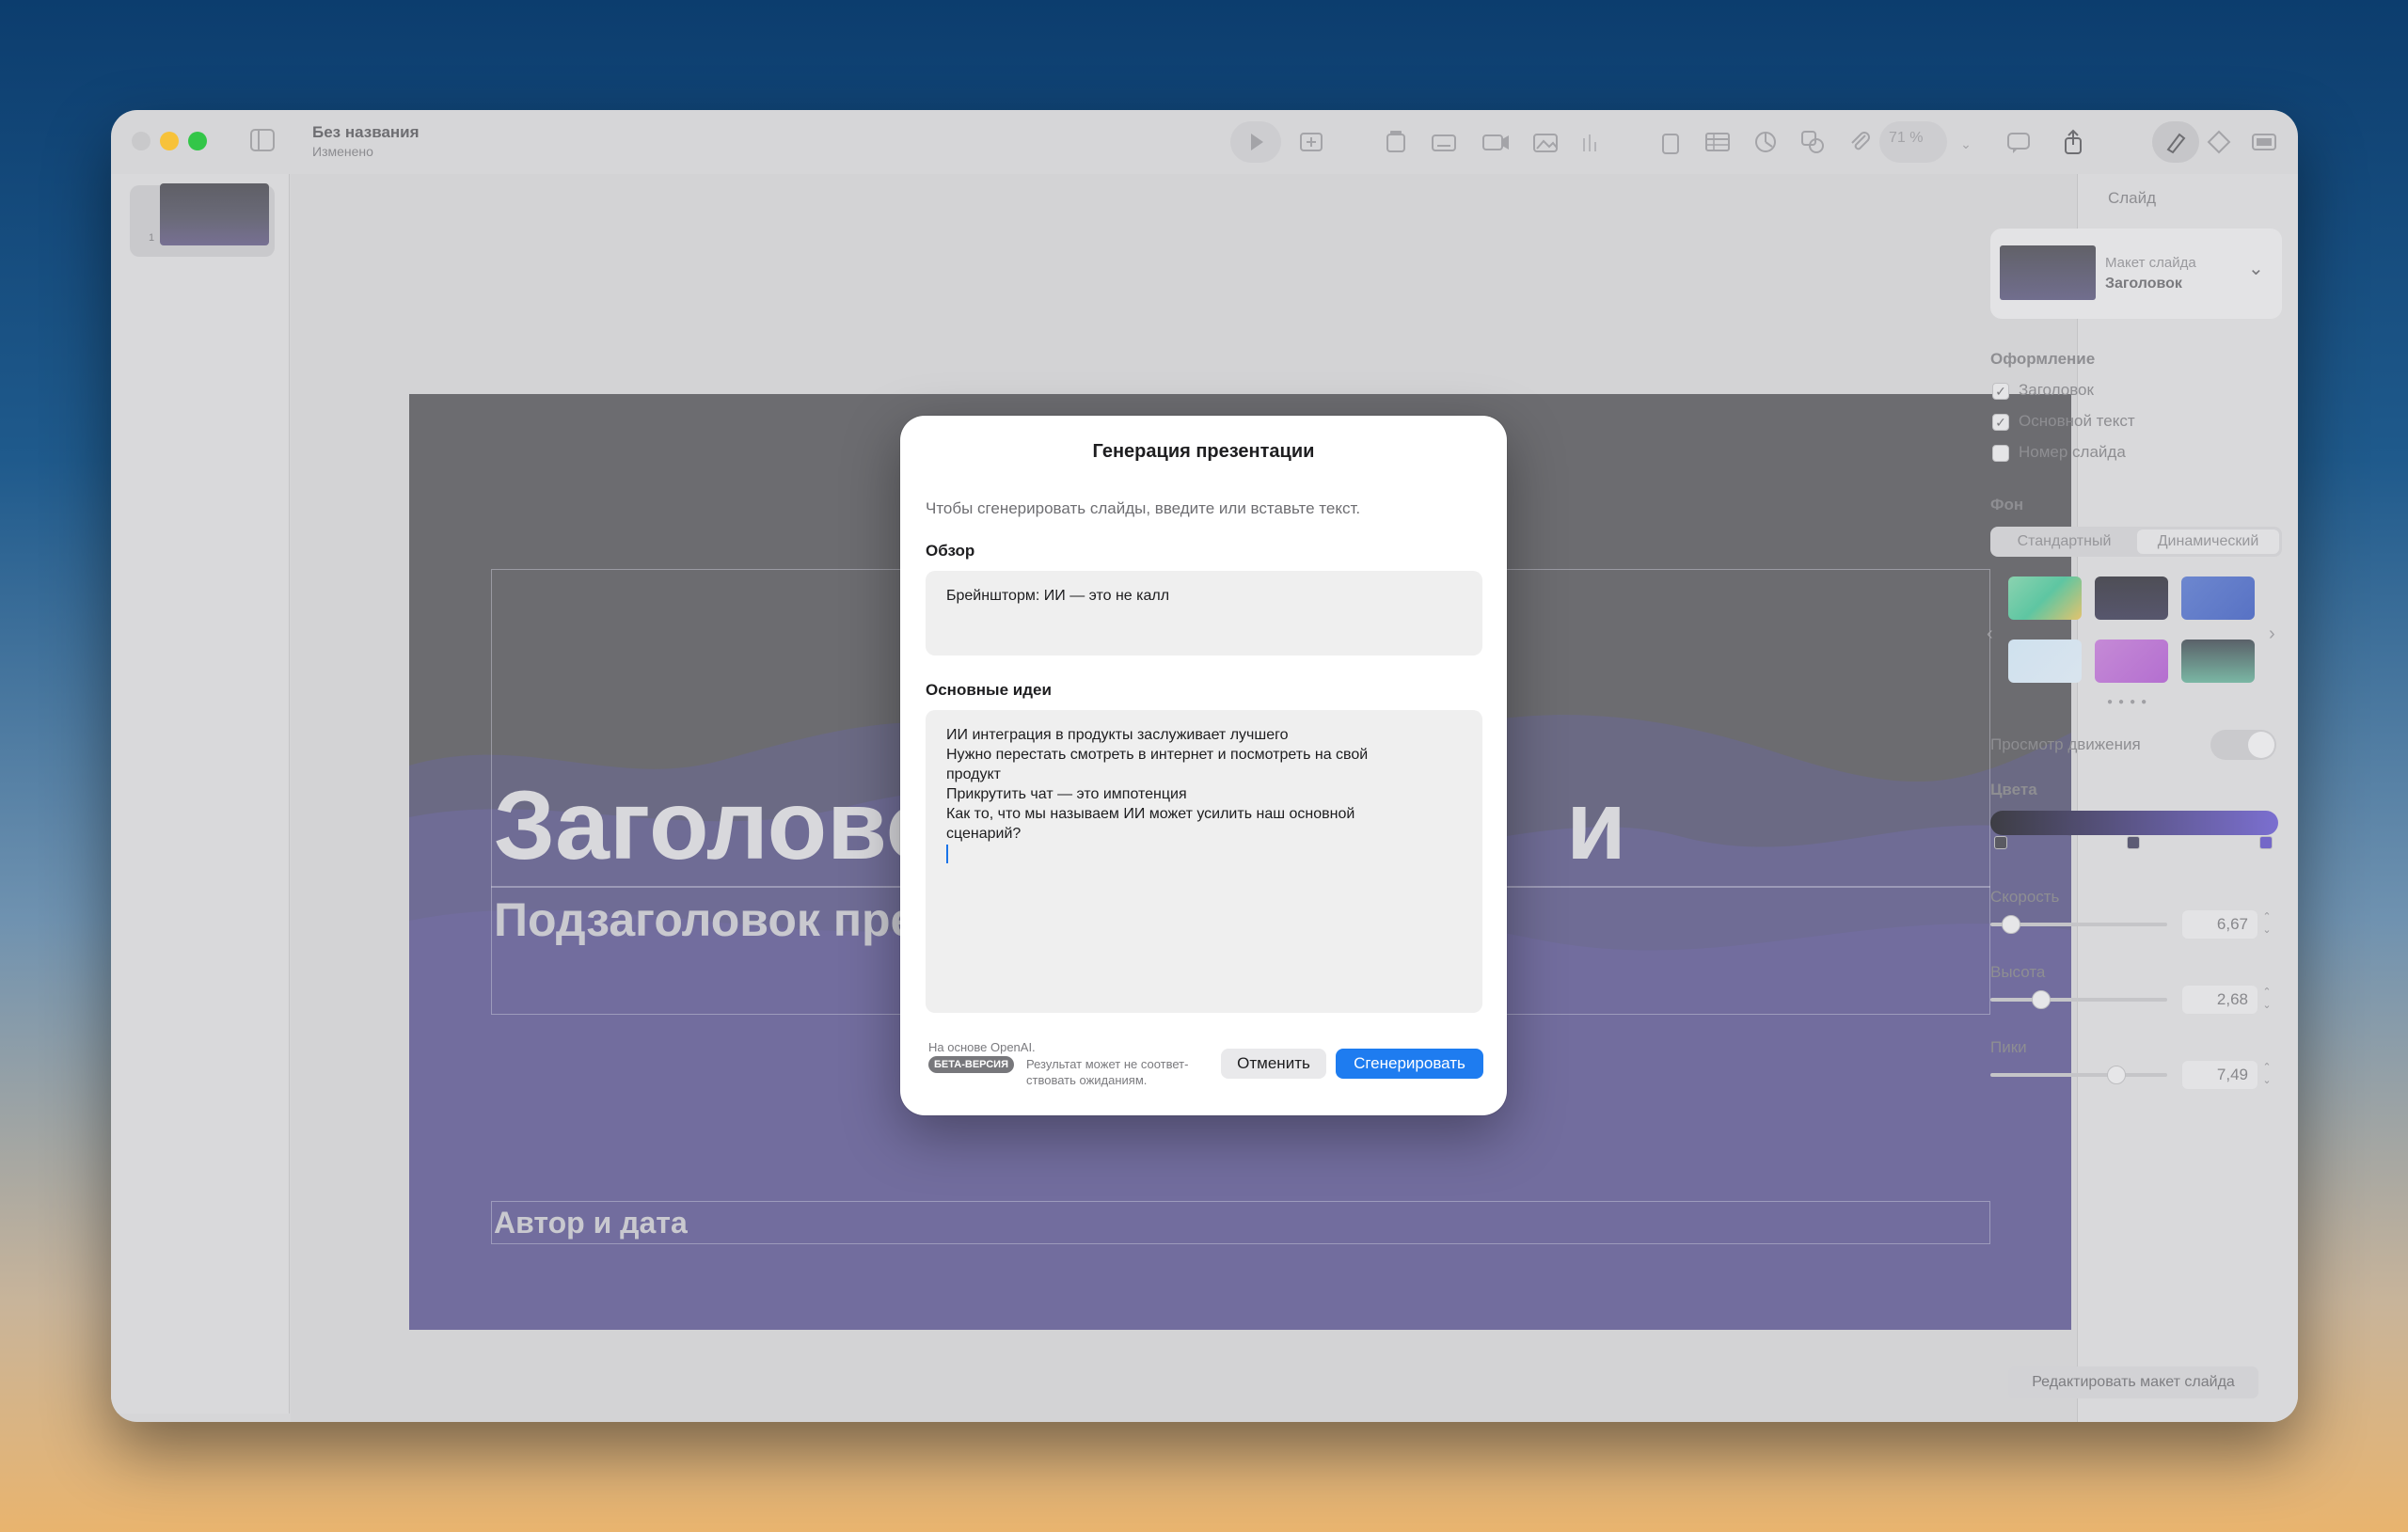  I want to click on height-label: Высота, so click(2018, 972).